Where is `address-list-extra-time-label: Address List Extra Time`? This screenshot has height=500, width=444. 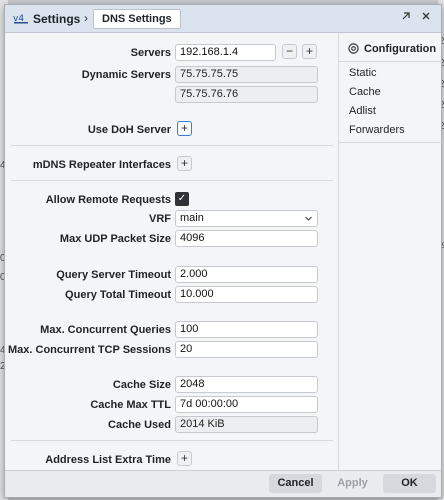
address-list-extra-time-label: Address List Extra Time is located at coordinates (108, 460).